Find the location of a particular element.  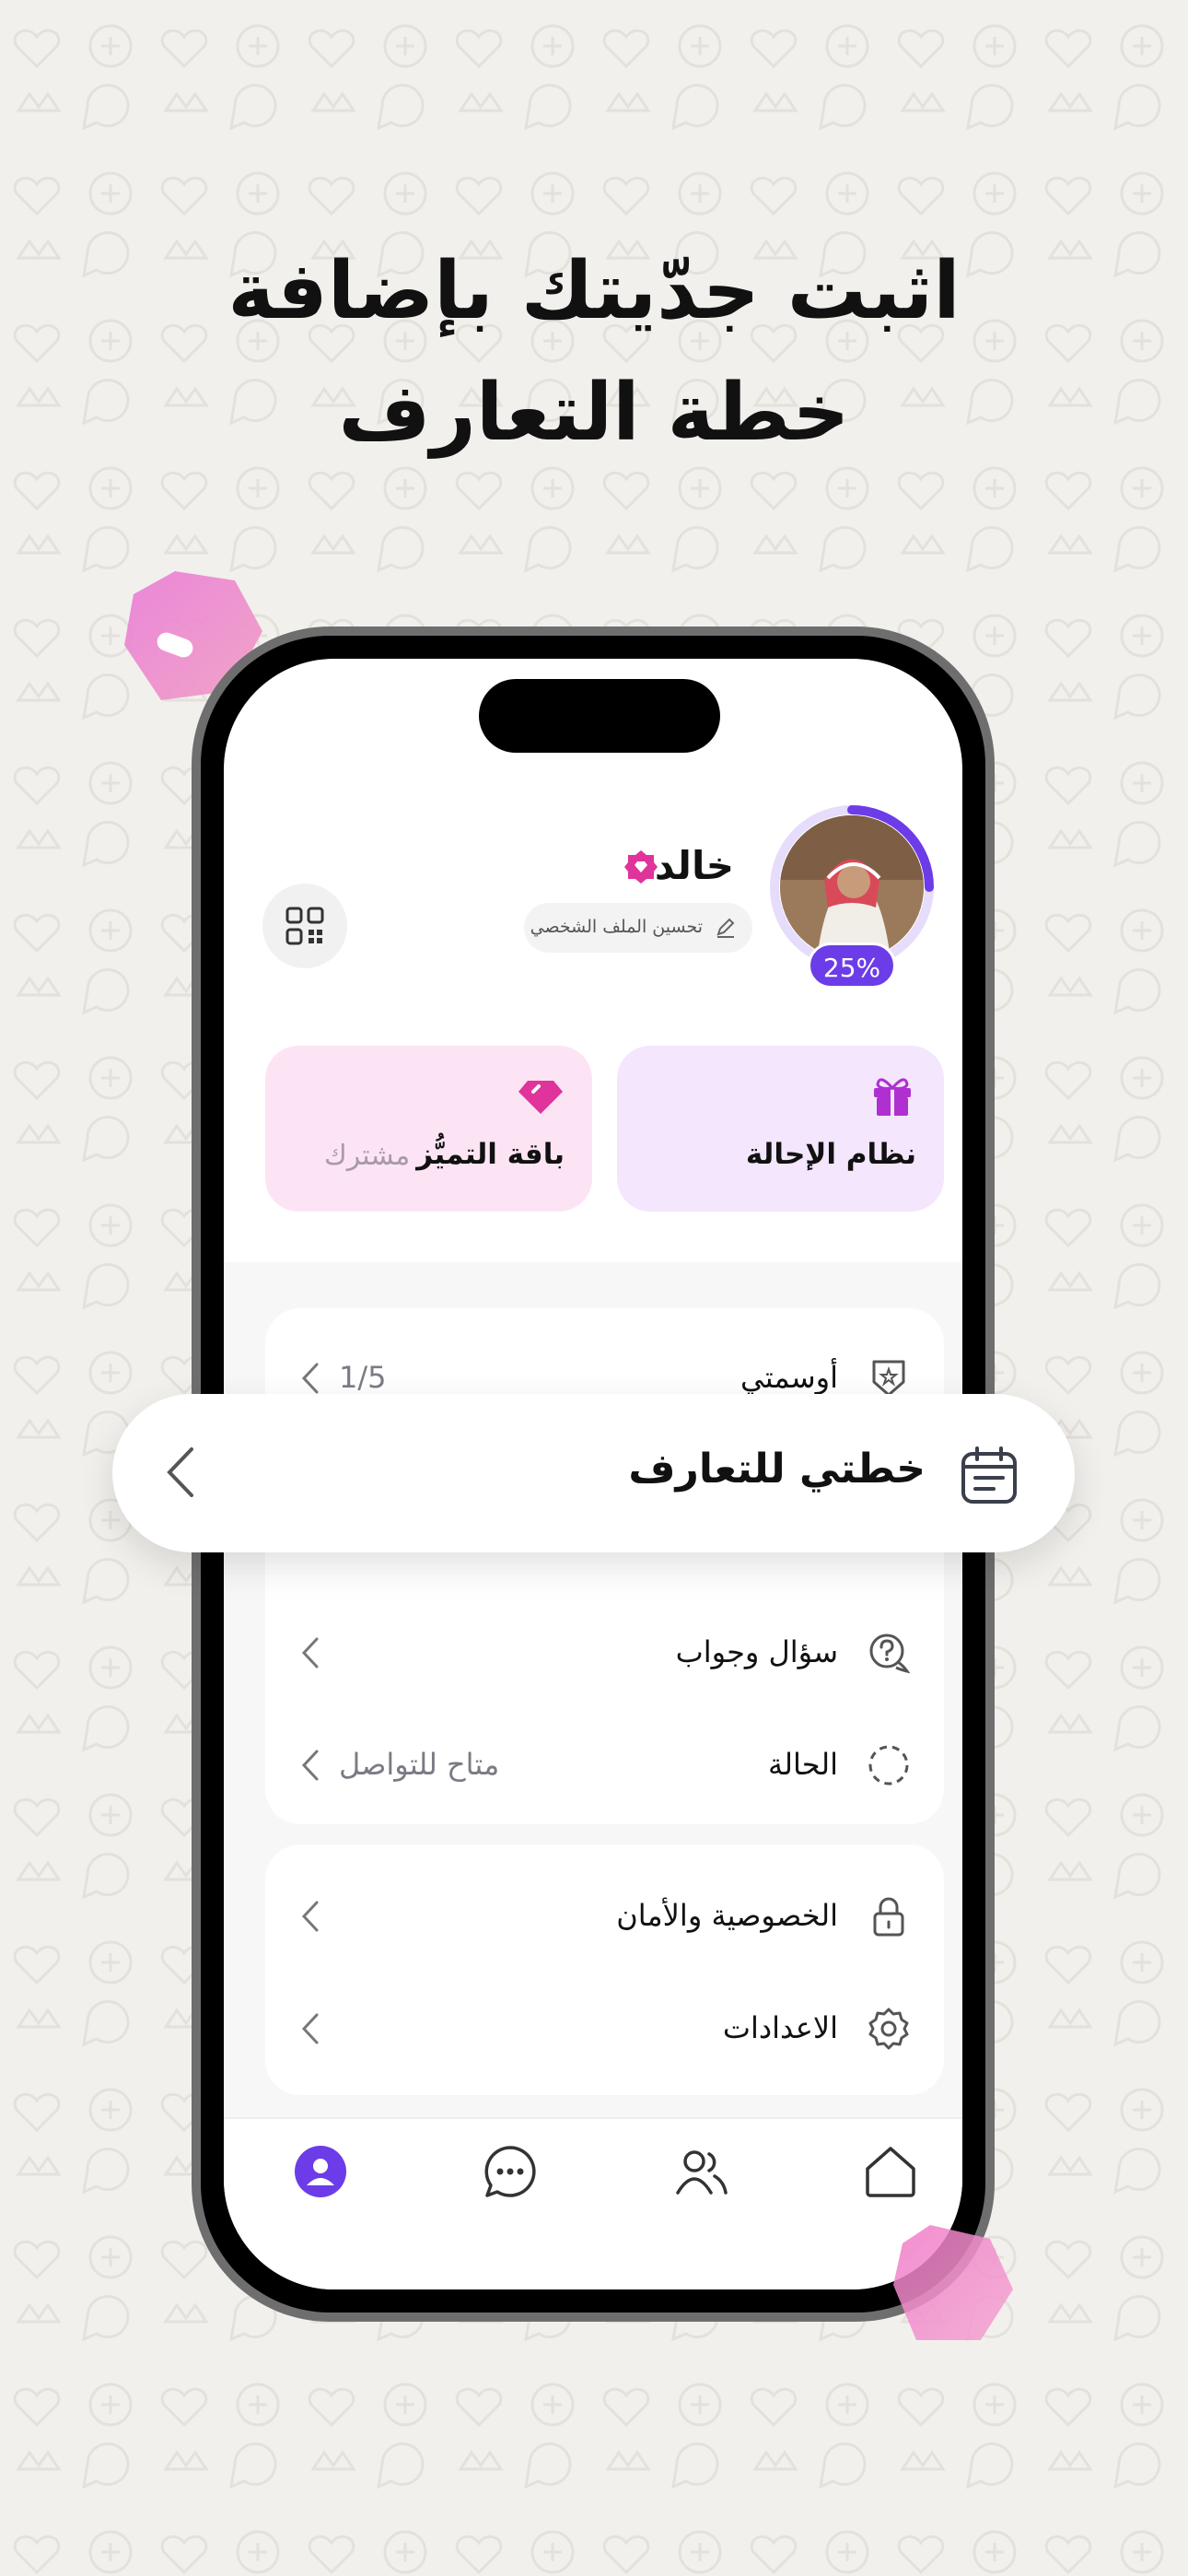

profile-progress-badge: 25% is located at coordinates (852, 966).